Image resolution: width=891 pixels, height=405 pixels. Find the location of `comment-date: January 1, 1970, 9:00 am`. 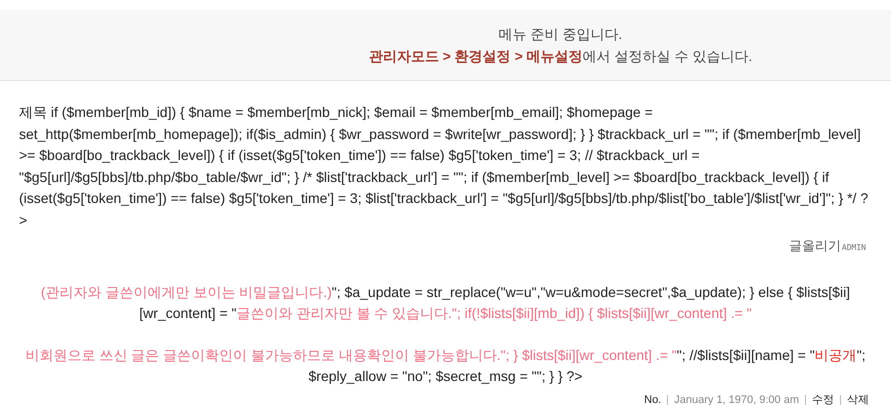

comment-date: January 1, 1970, 9:00 am is located at coordinates (733, 400).